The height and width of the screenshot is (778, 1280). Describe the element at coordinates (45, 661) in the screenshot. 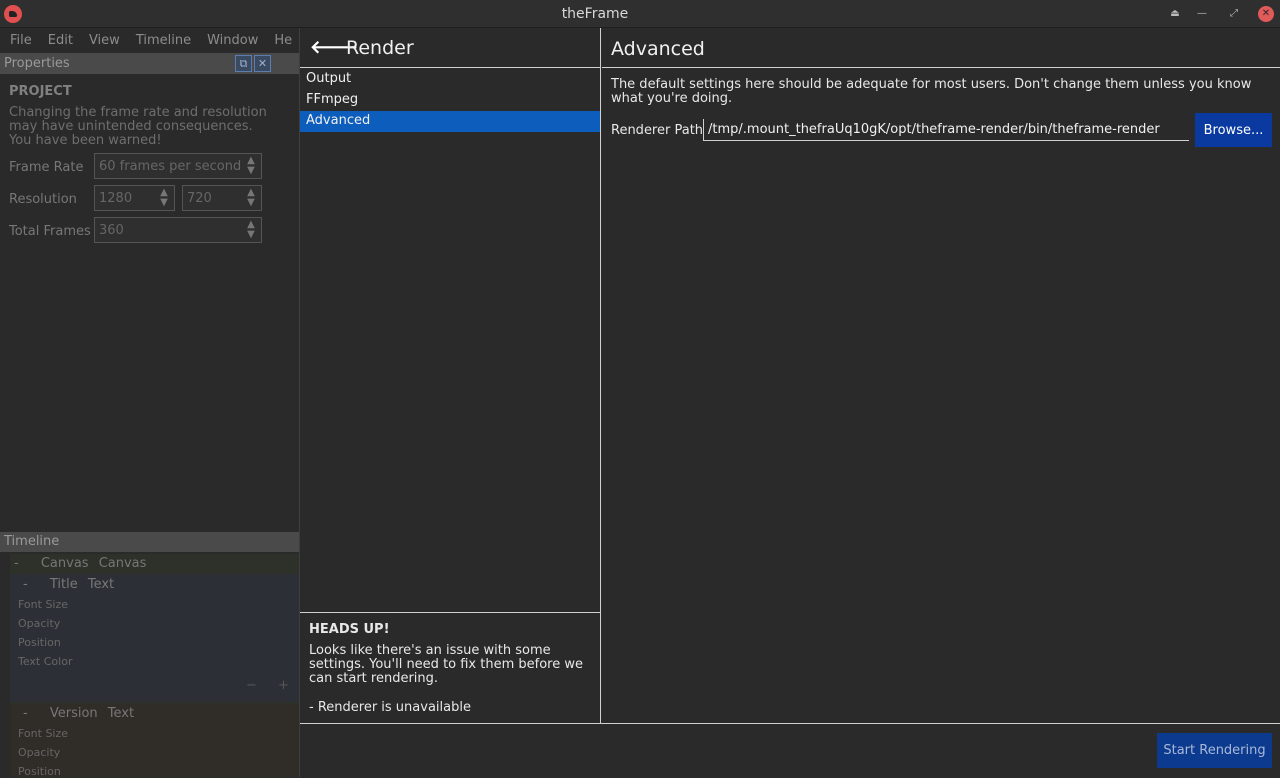

I see `timeline-property: Text Color` at that location.